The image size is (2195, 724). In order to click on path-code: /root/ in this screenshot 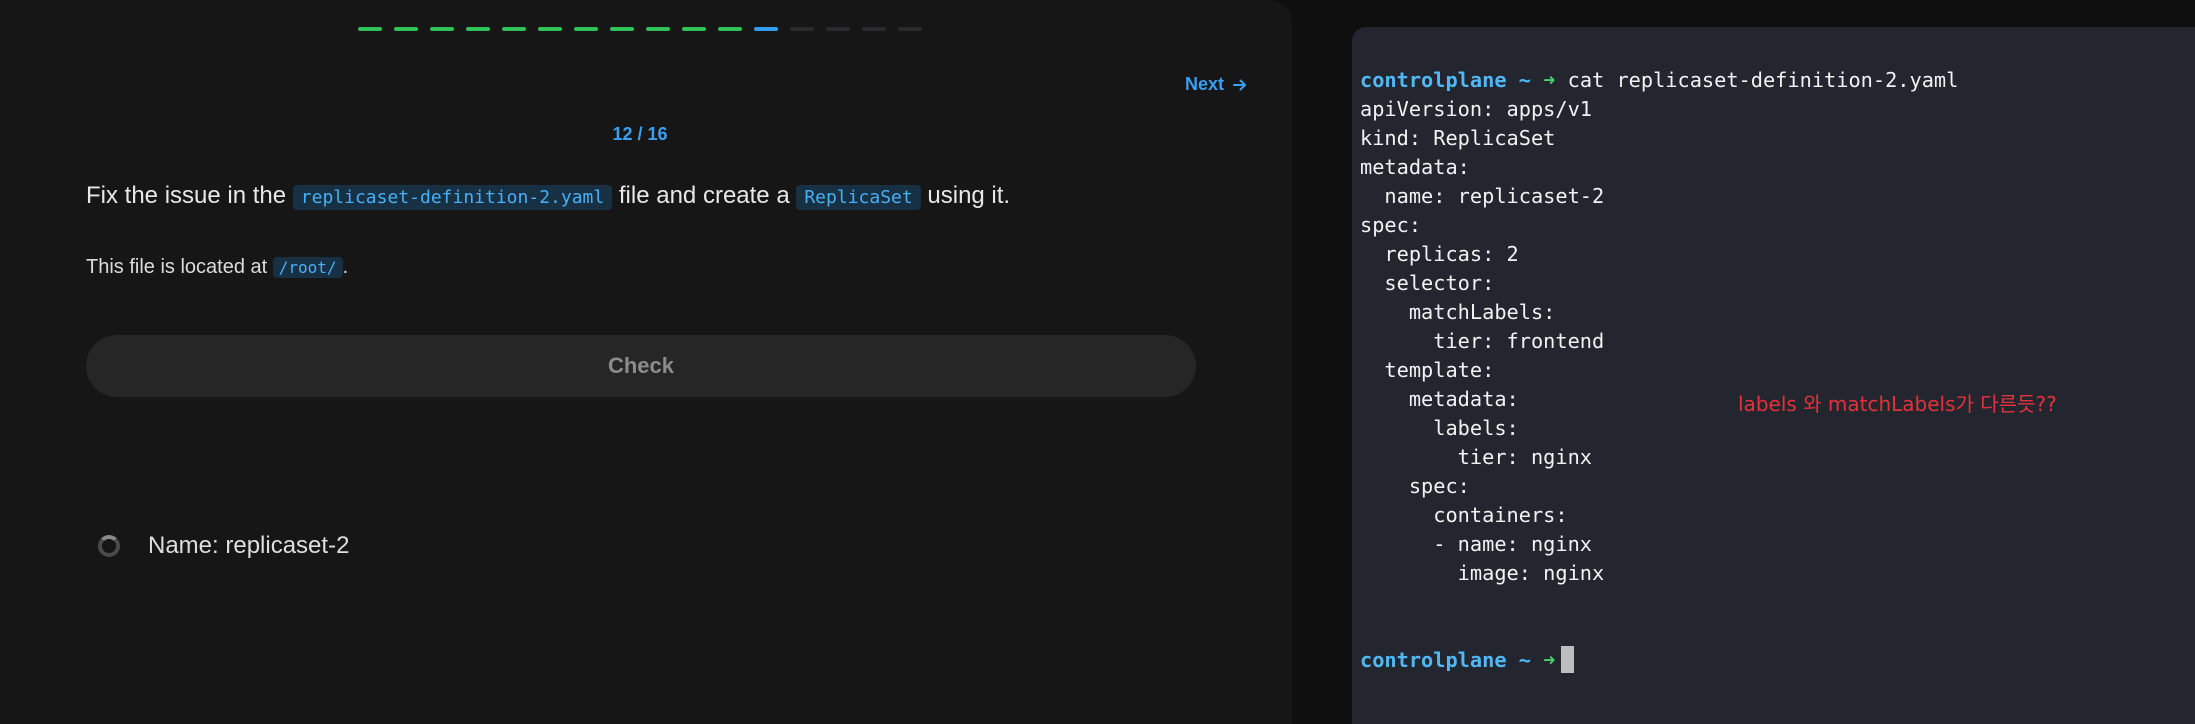, I will do `click(307, 267)`.